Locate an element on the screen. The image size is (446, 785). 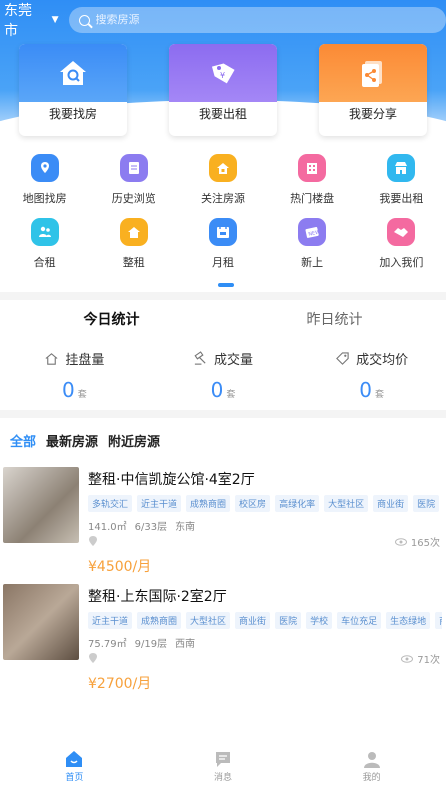
house-outline-icon is located at coordinates (51, 358).